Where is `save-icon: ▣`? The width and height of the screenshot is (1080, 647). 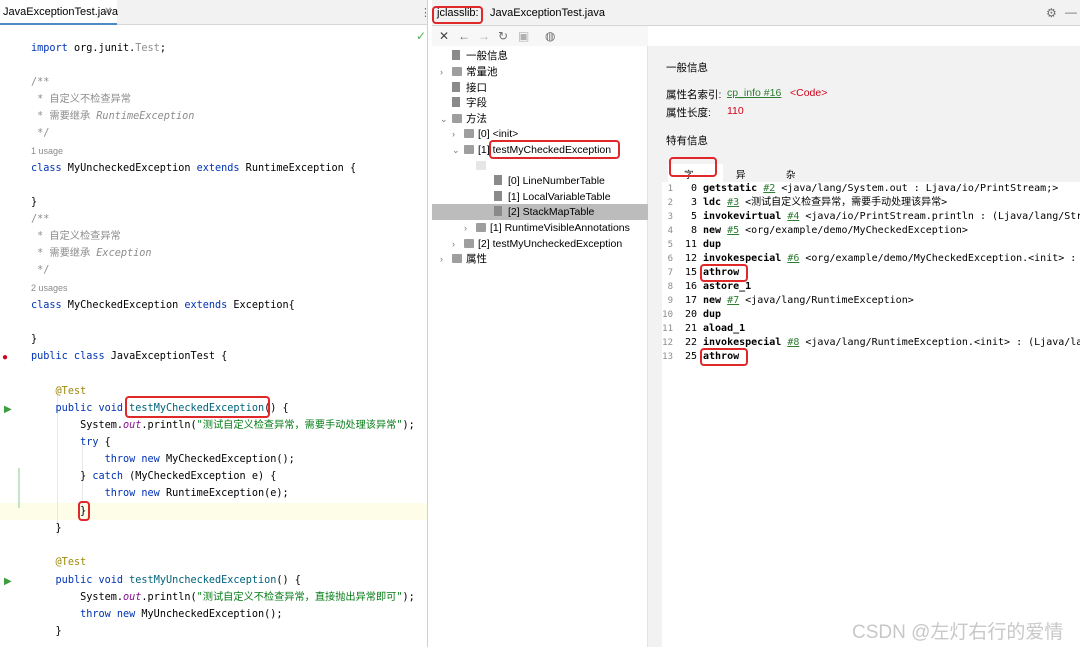
save-icon: ▣ is located at coordinates (523, 36).